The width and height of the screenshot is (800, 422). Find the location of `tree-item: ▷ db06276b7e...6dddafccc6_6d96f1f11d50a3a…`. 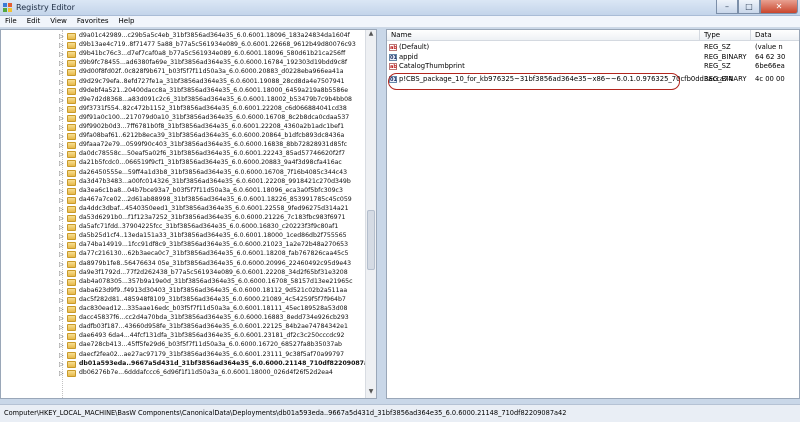

tree-item: ▷ db06276b7e...6dddafccc6_6d96f1f11d50a3a… is located at coordinates (184, 373).